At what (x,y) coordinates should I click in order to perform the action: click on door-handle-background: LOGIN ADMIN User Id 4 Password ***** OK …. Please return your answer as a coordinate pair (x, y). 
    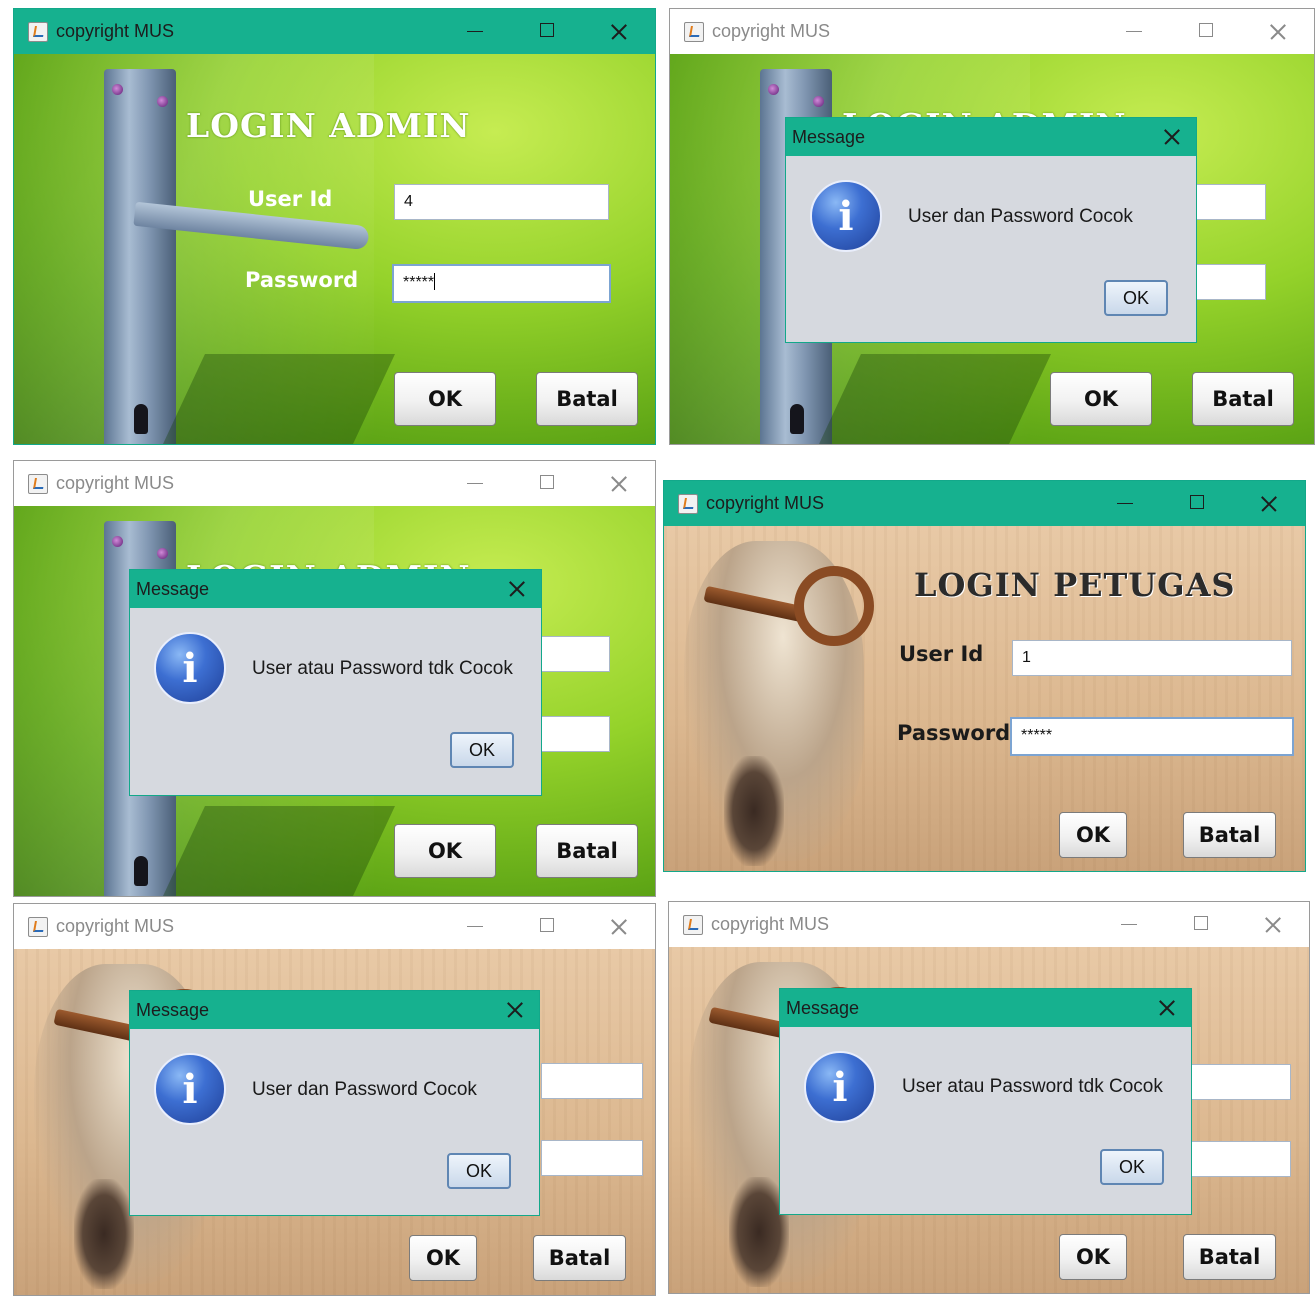
    Looking at the image, I should click on (334, 249).